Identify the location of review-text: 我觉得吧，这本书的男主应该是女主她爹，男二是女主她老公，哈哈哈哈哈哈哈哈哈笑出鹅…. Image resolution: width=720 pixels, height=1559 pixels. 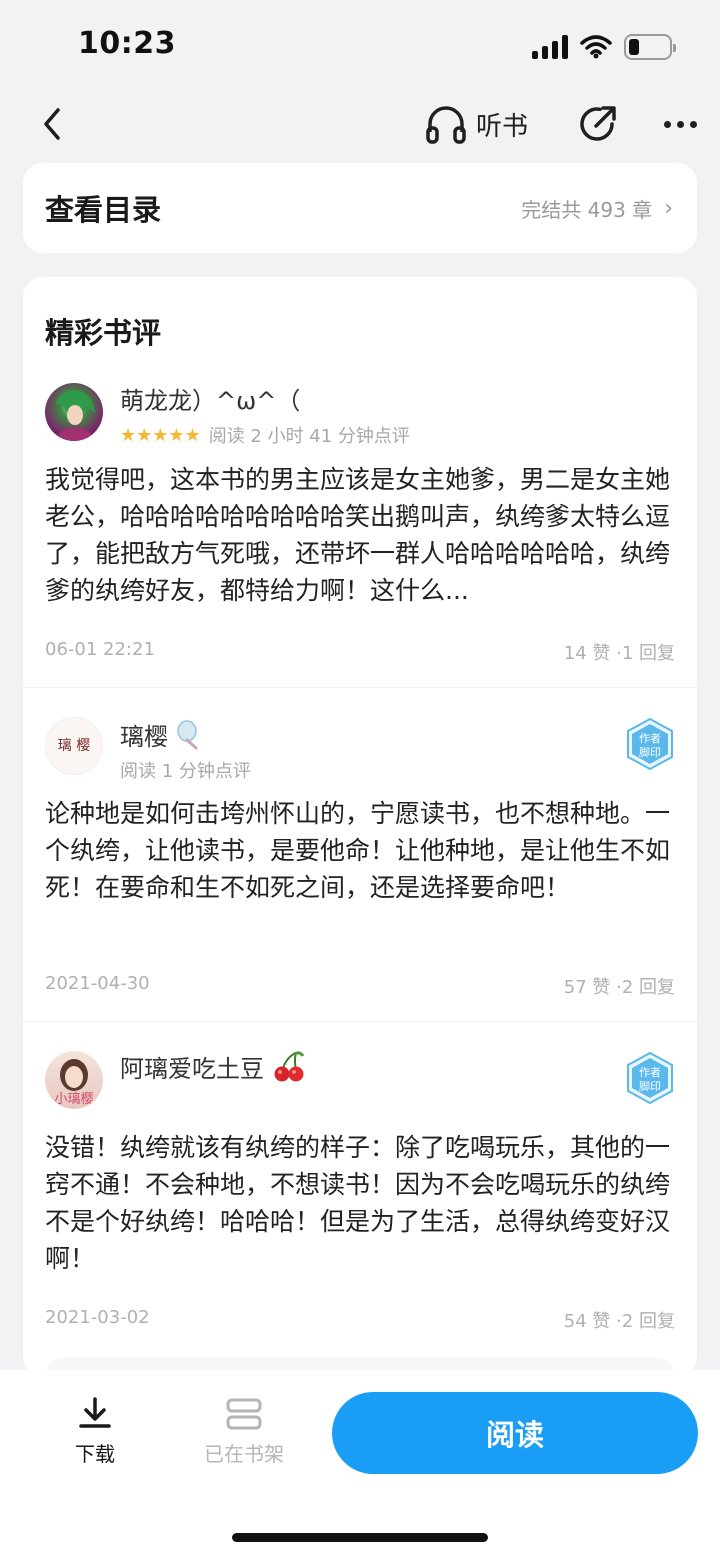
(361, 535).